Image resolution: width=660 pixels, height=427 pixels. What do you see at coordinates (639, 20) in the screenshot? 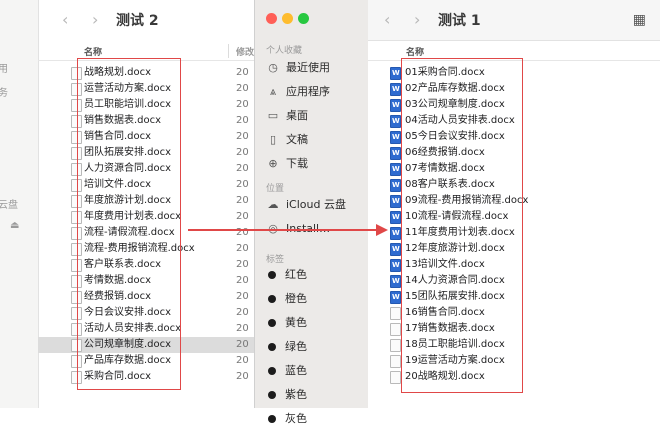
I see `icon-view-grid-icon: ▦` at bounding box center [639, 20].